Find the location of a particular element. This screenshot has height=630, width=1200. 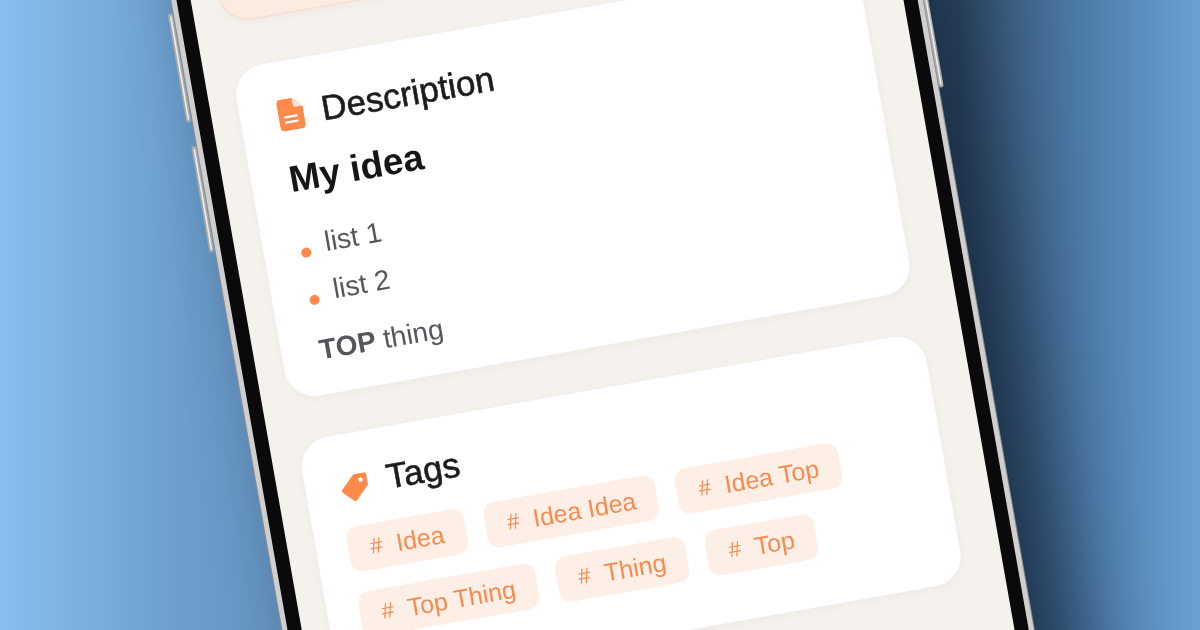

list-item: list 1 is located at coordinates (353, 237).